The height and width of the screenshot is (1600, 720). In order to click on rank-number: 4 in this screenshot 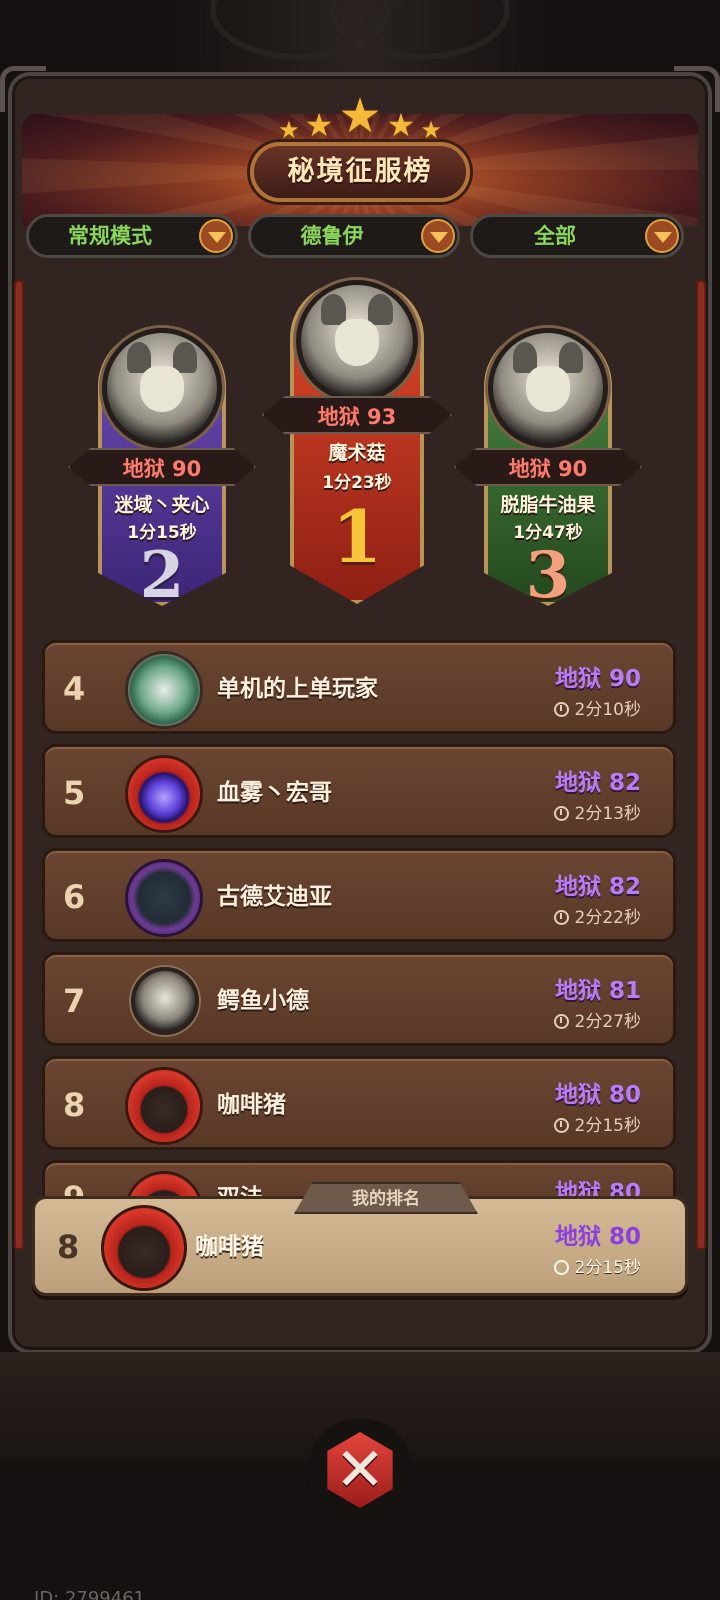, I will do `click(74, 689)`.